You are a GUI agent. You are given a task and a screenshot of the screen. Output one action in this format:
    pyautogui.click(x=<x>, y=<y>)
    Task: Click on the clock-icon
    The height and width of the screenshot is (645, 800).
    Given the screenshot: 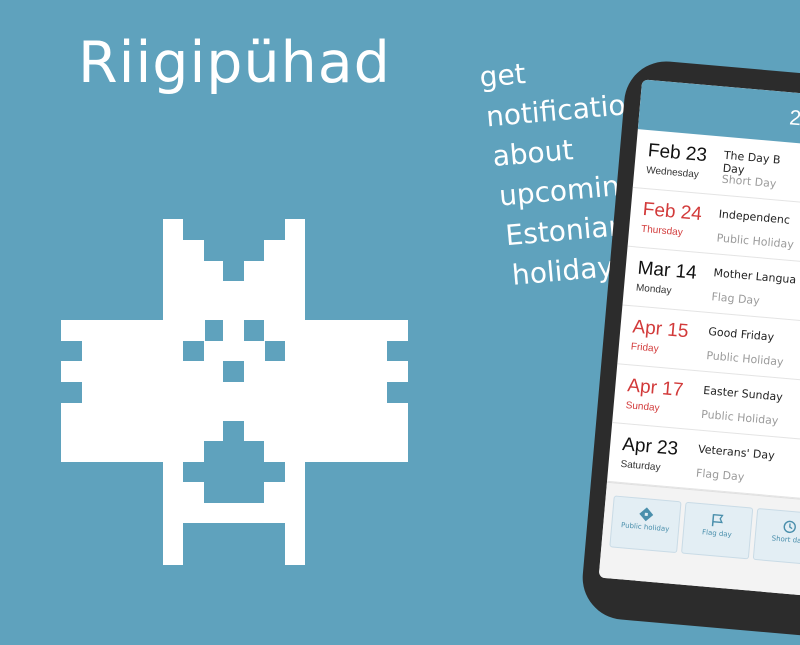 What is the action you would take?
    pyautogui.click(x=789, y=527)
    